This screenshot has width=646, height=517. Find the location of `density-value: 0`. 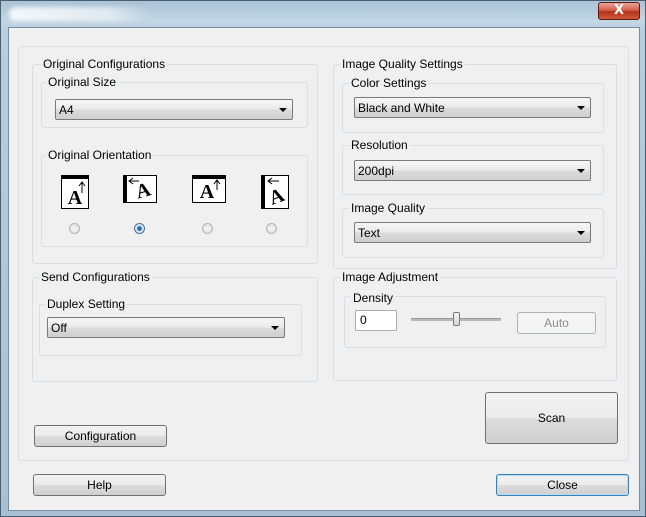

density-value: 0 is located at coordinates (363, 320).